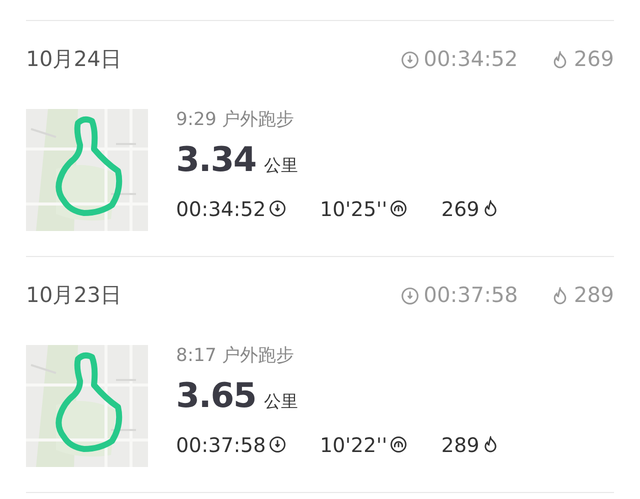 Image resolution: width=640 pixels, height=499 pixels. What do you see at coordinates (236, 120) in the screenshot?
I see `activity-title: 9:29 户外跑步` at bounding box center [236, 120].